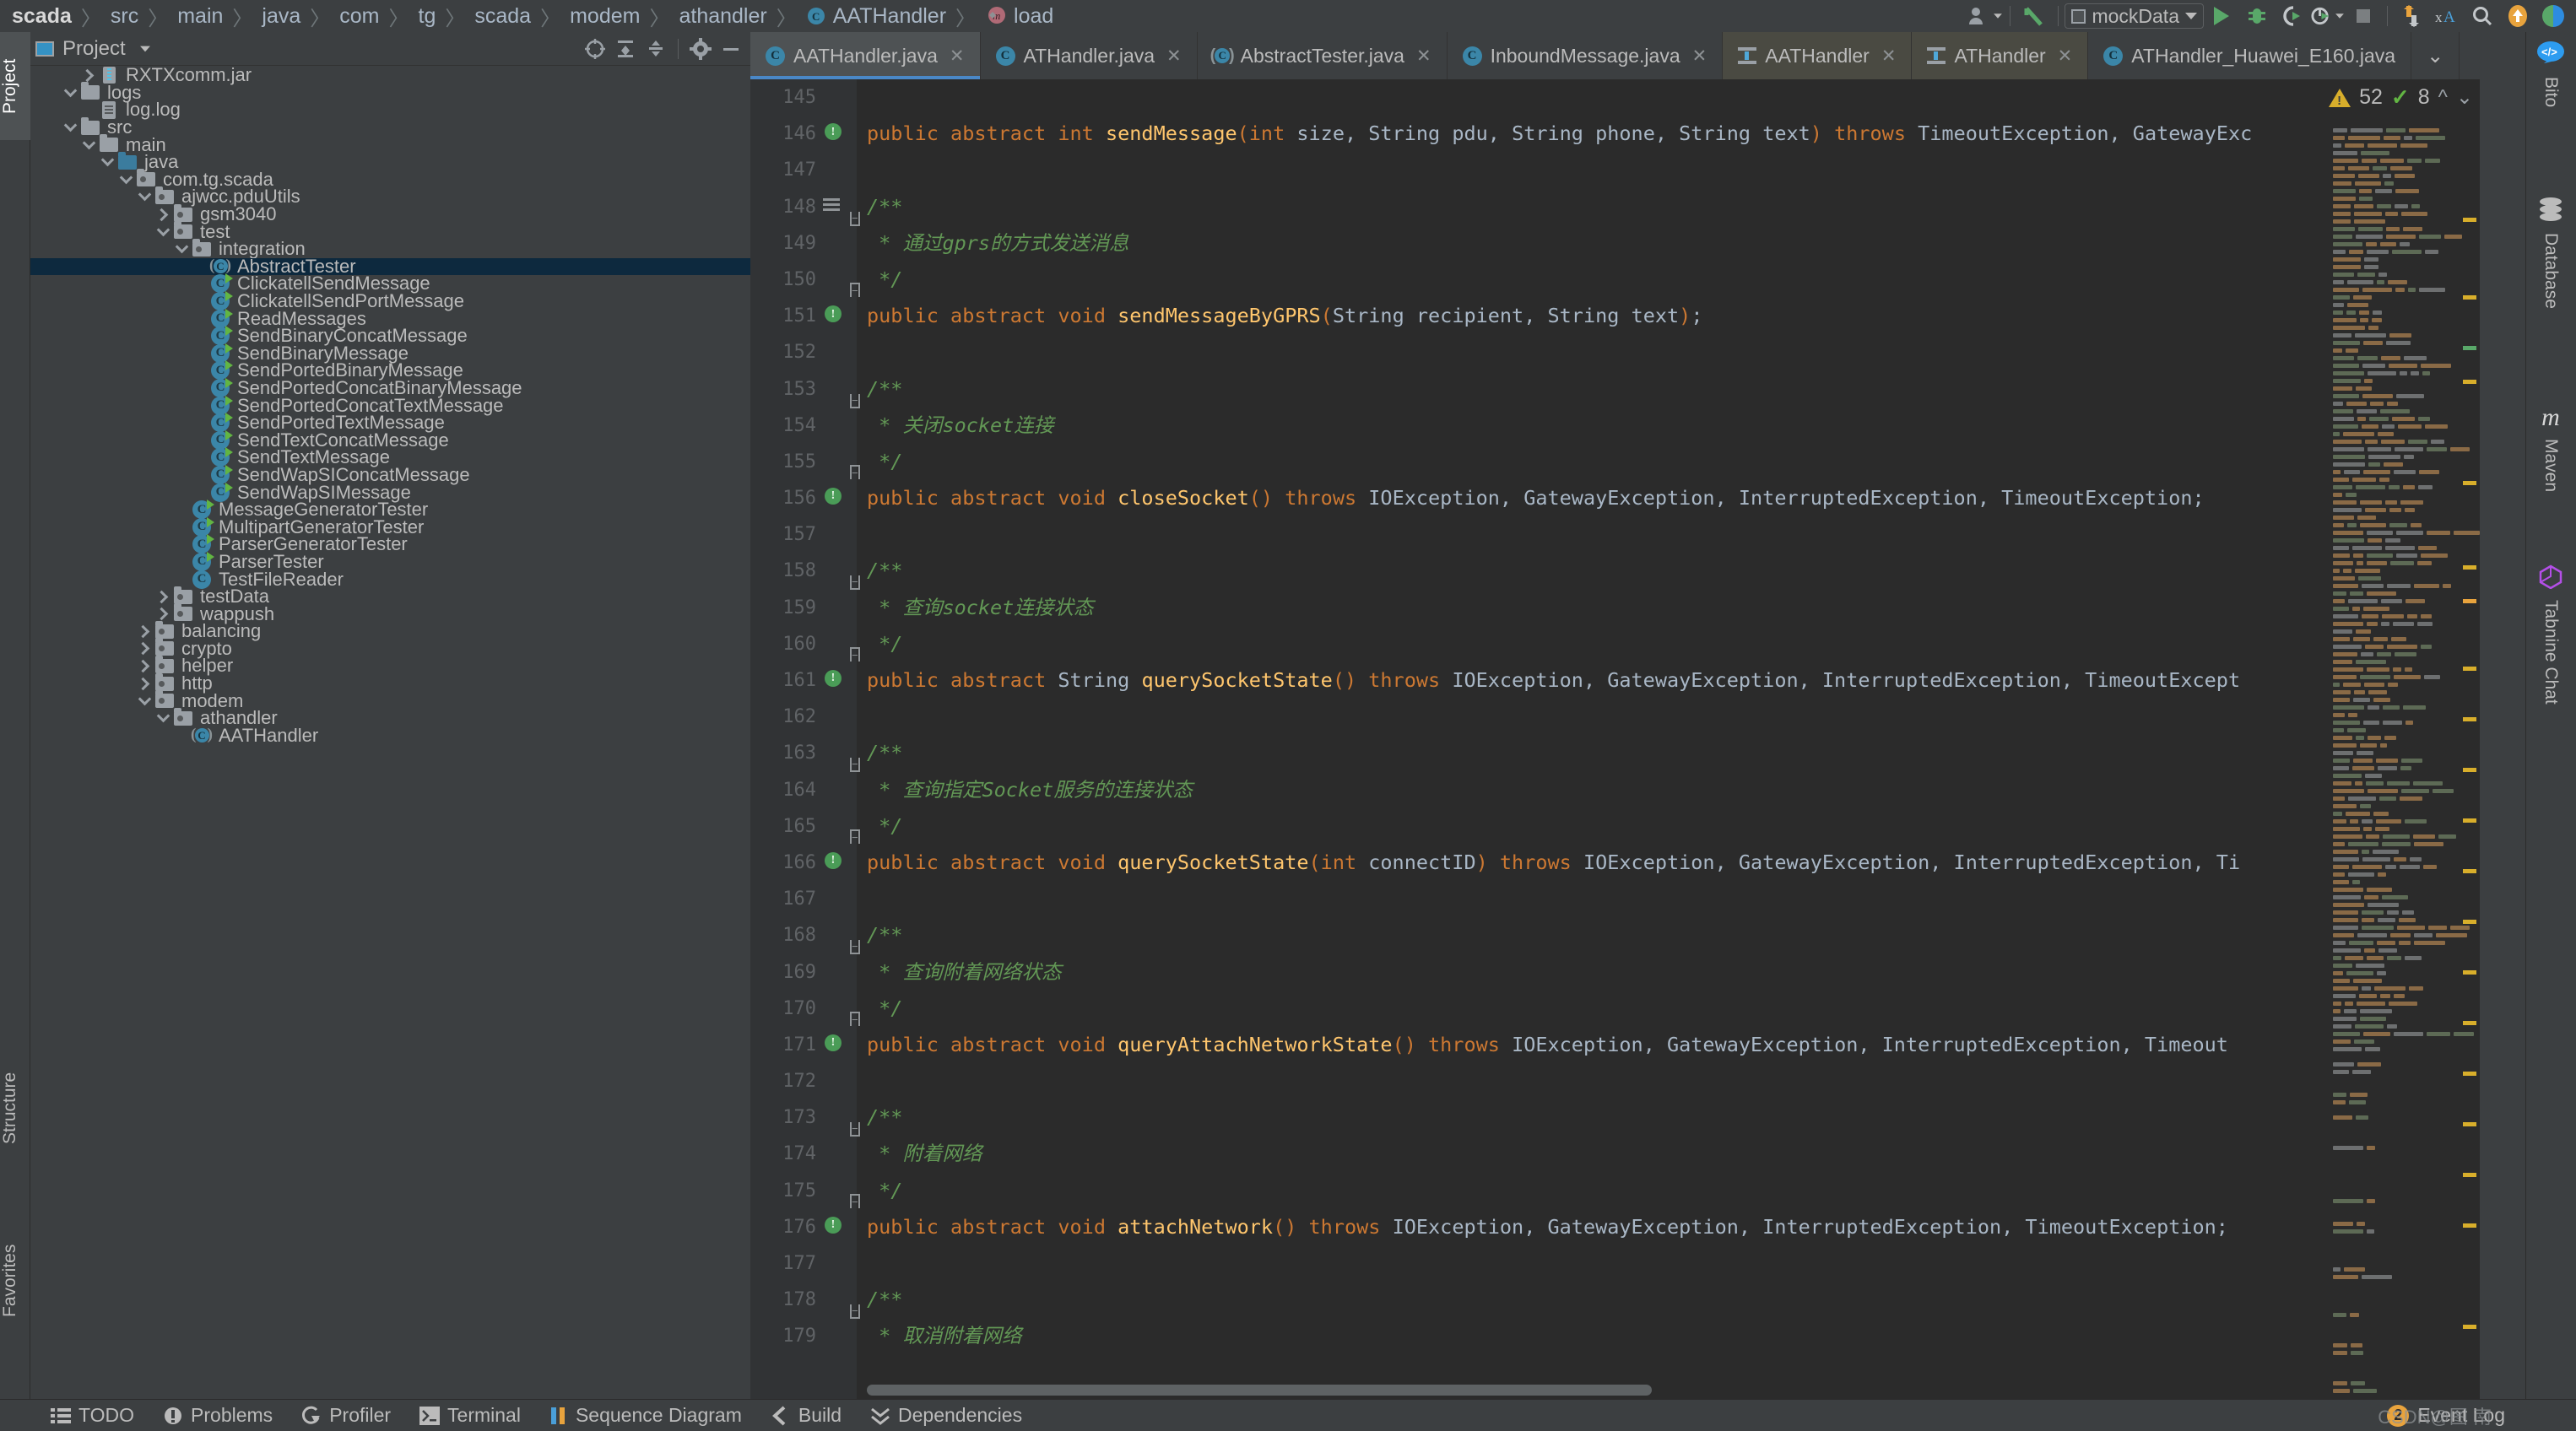  I want to click on search-everywhere-icon: xA, so click(2447, 16).